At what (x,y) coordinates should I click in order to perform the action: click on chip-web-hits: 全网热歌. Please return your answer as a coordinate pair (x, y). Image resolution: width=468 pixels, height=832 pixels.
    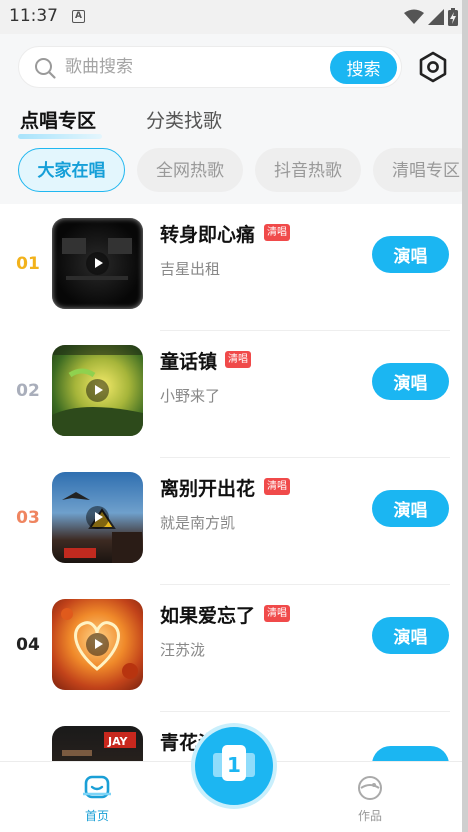
    Looking at the image, I should click on (190, 170).